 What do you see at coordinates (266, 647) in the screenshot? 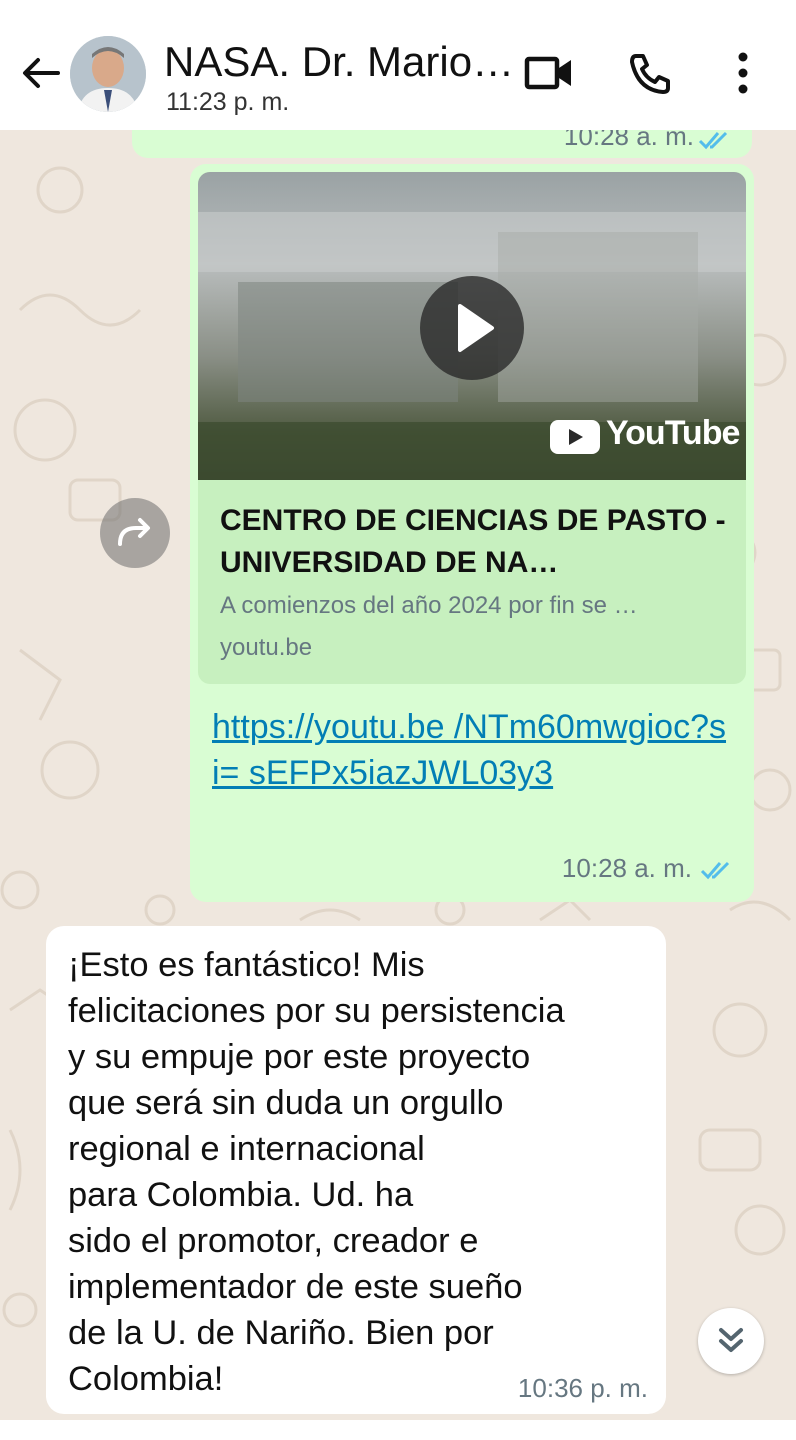
I see `link-preview-domain: youtu.be` at bounding box center [266, 647].